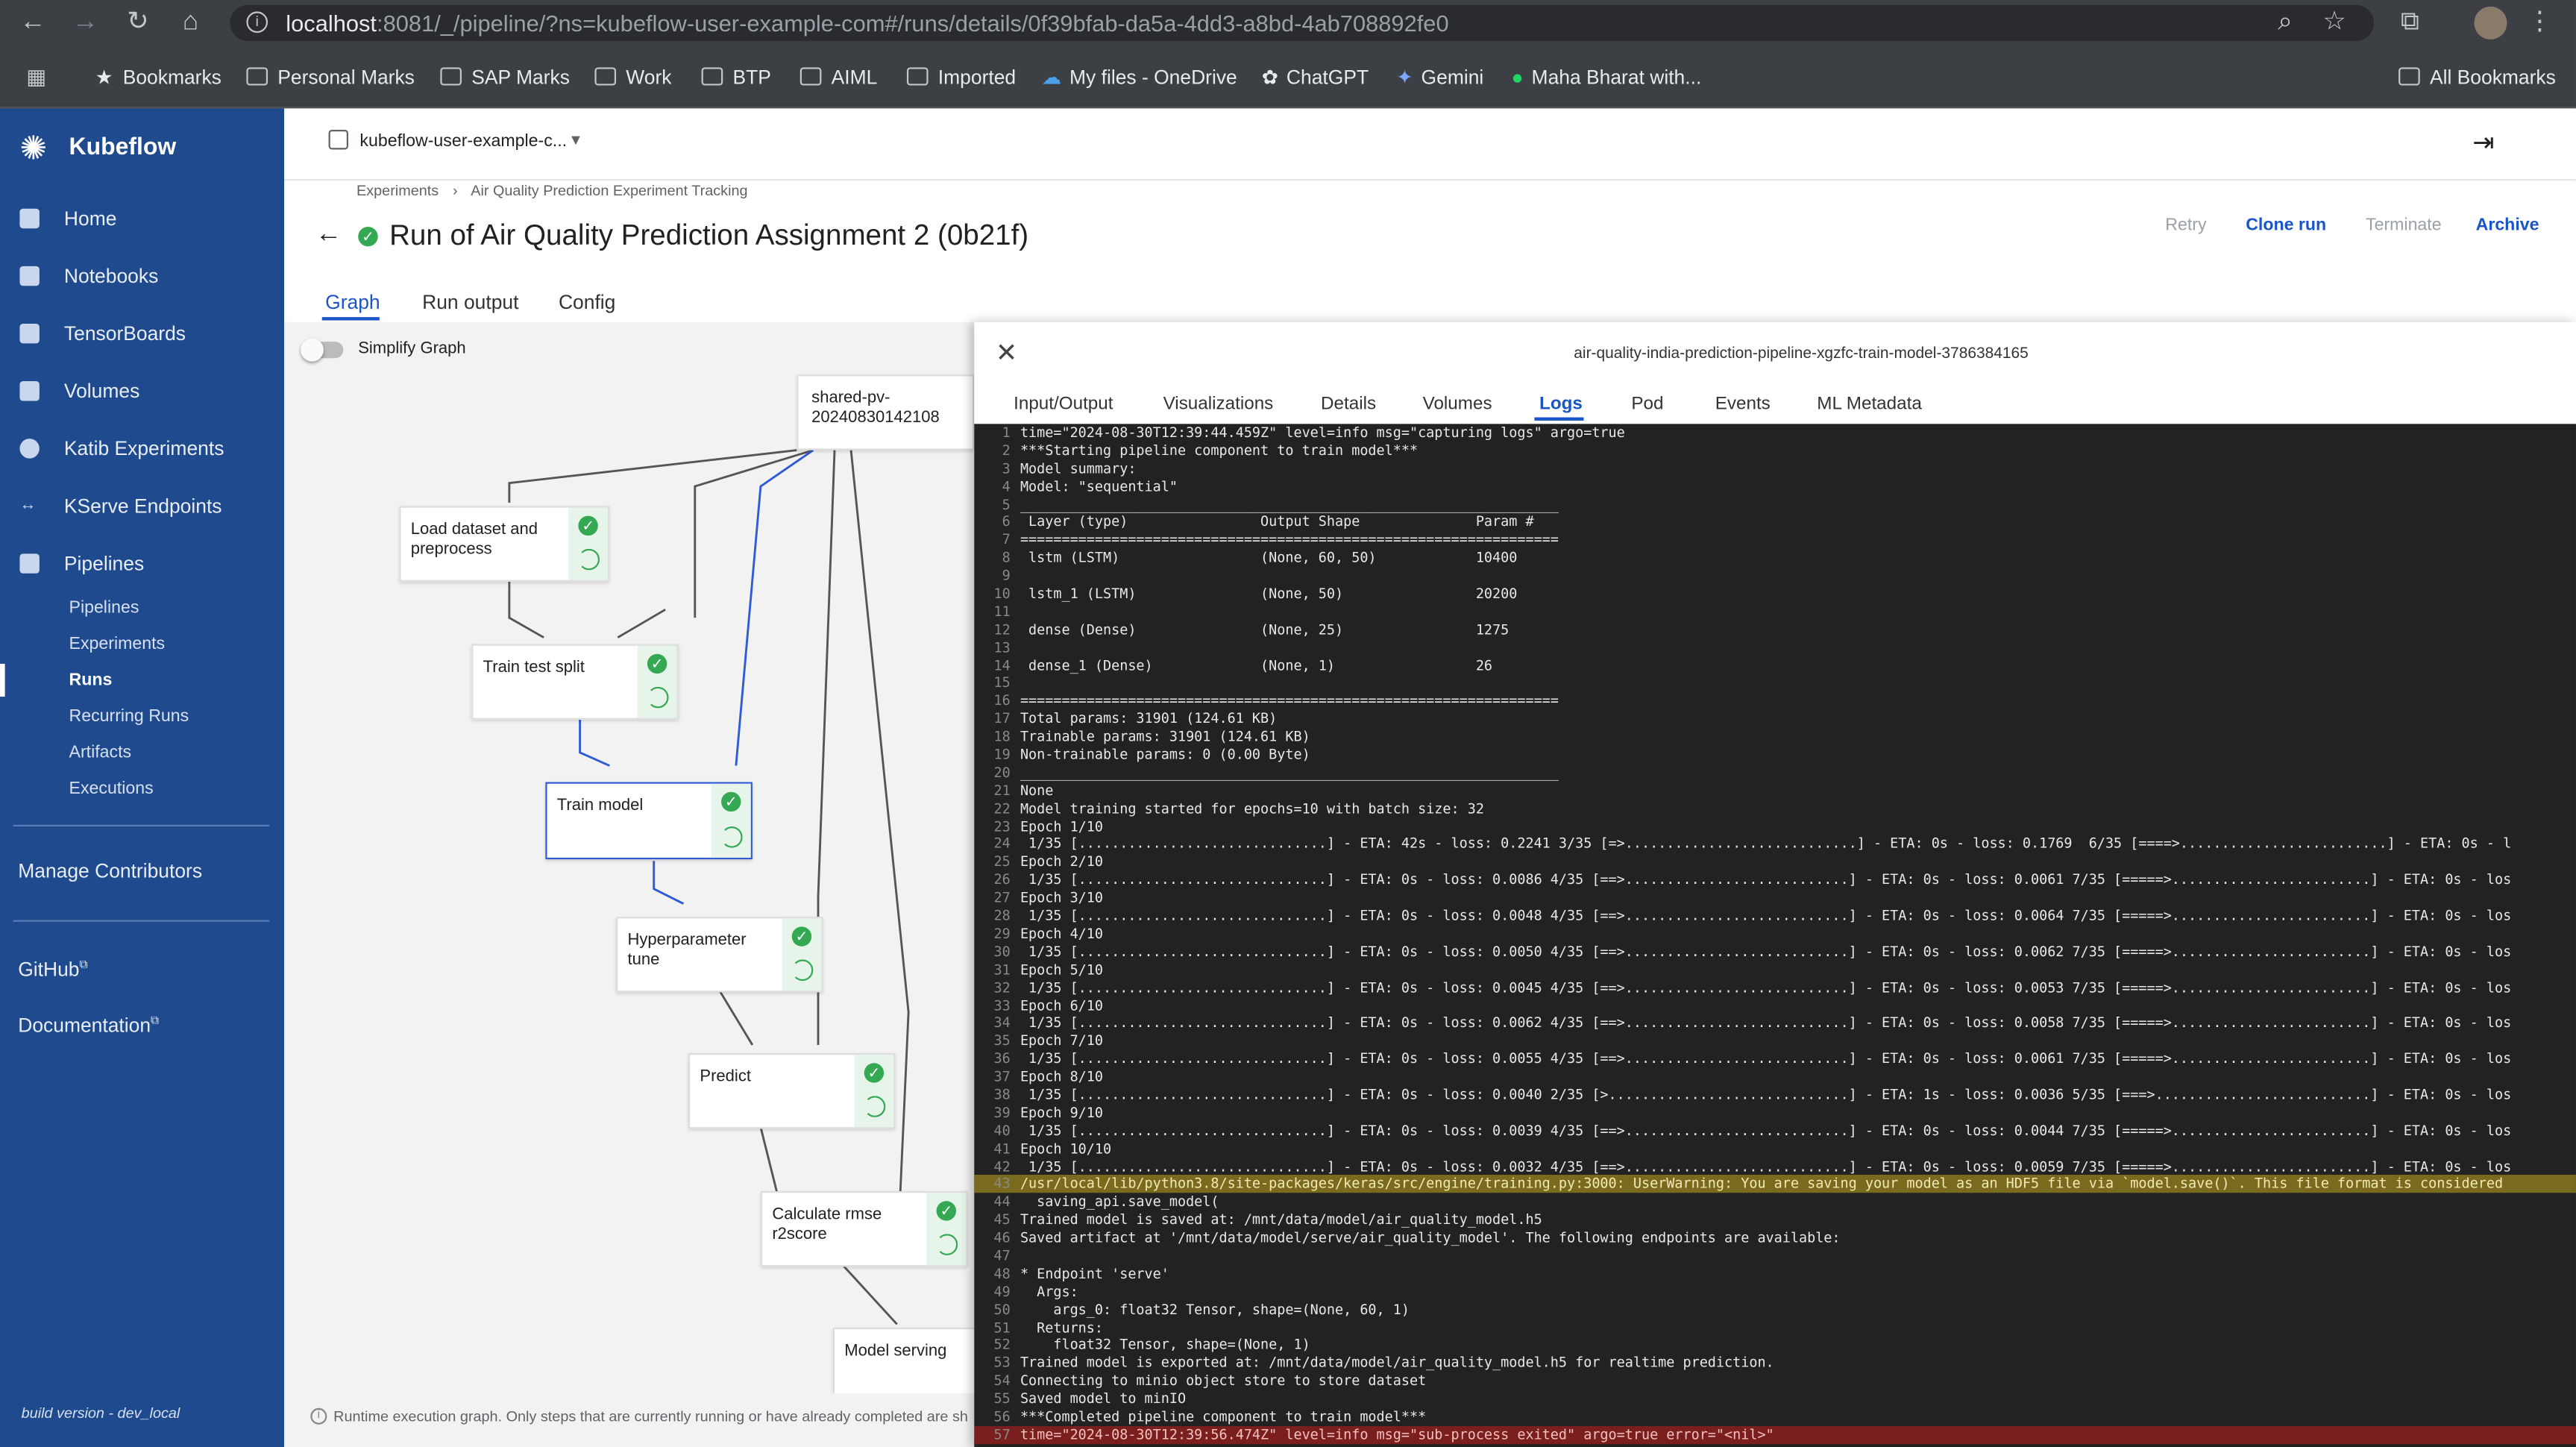 Image resolution: width=2576 pixels, height=1447 pixels. Describe the element at coordinates (649, 821) in the screenshot. I see `node-train-model: Train model ✓` at that location.